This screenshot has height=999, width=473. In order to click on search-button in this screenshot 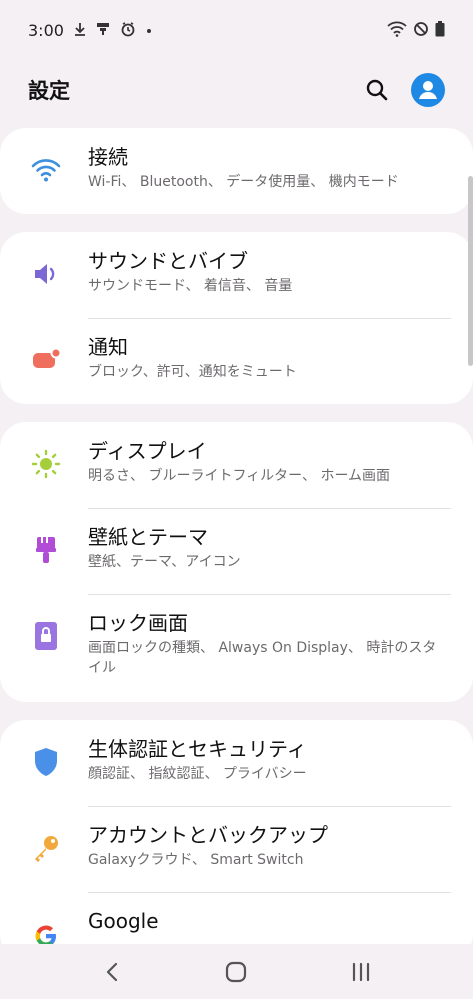, I will do `click(377, 90)`.